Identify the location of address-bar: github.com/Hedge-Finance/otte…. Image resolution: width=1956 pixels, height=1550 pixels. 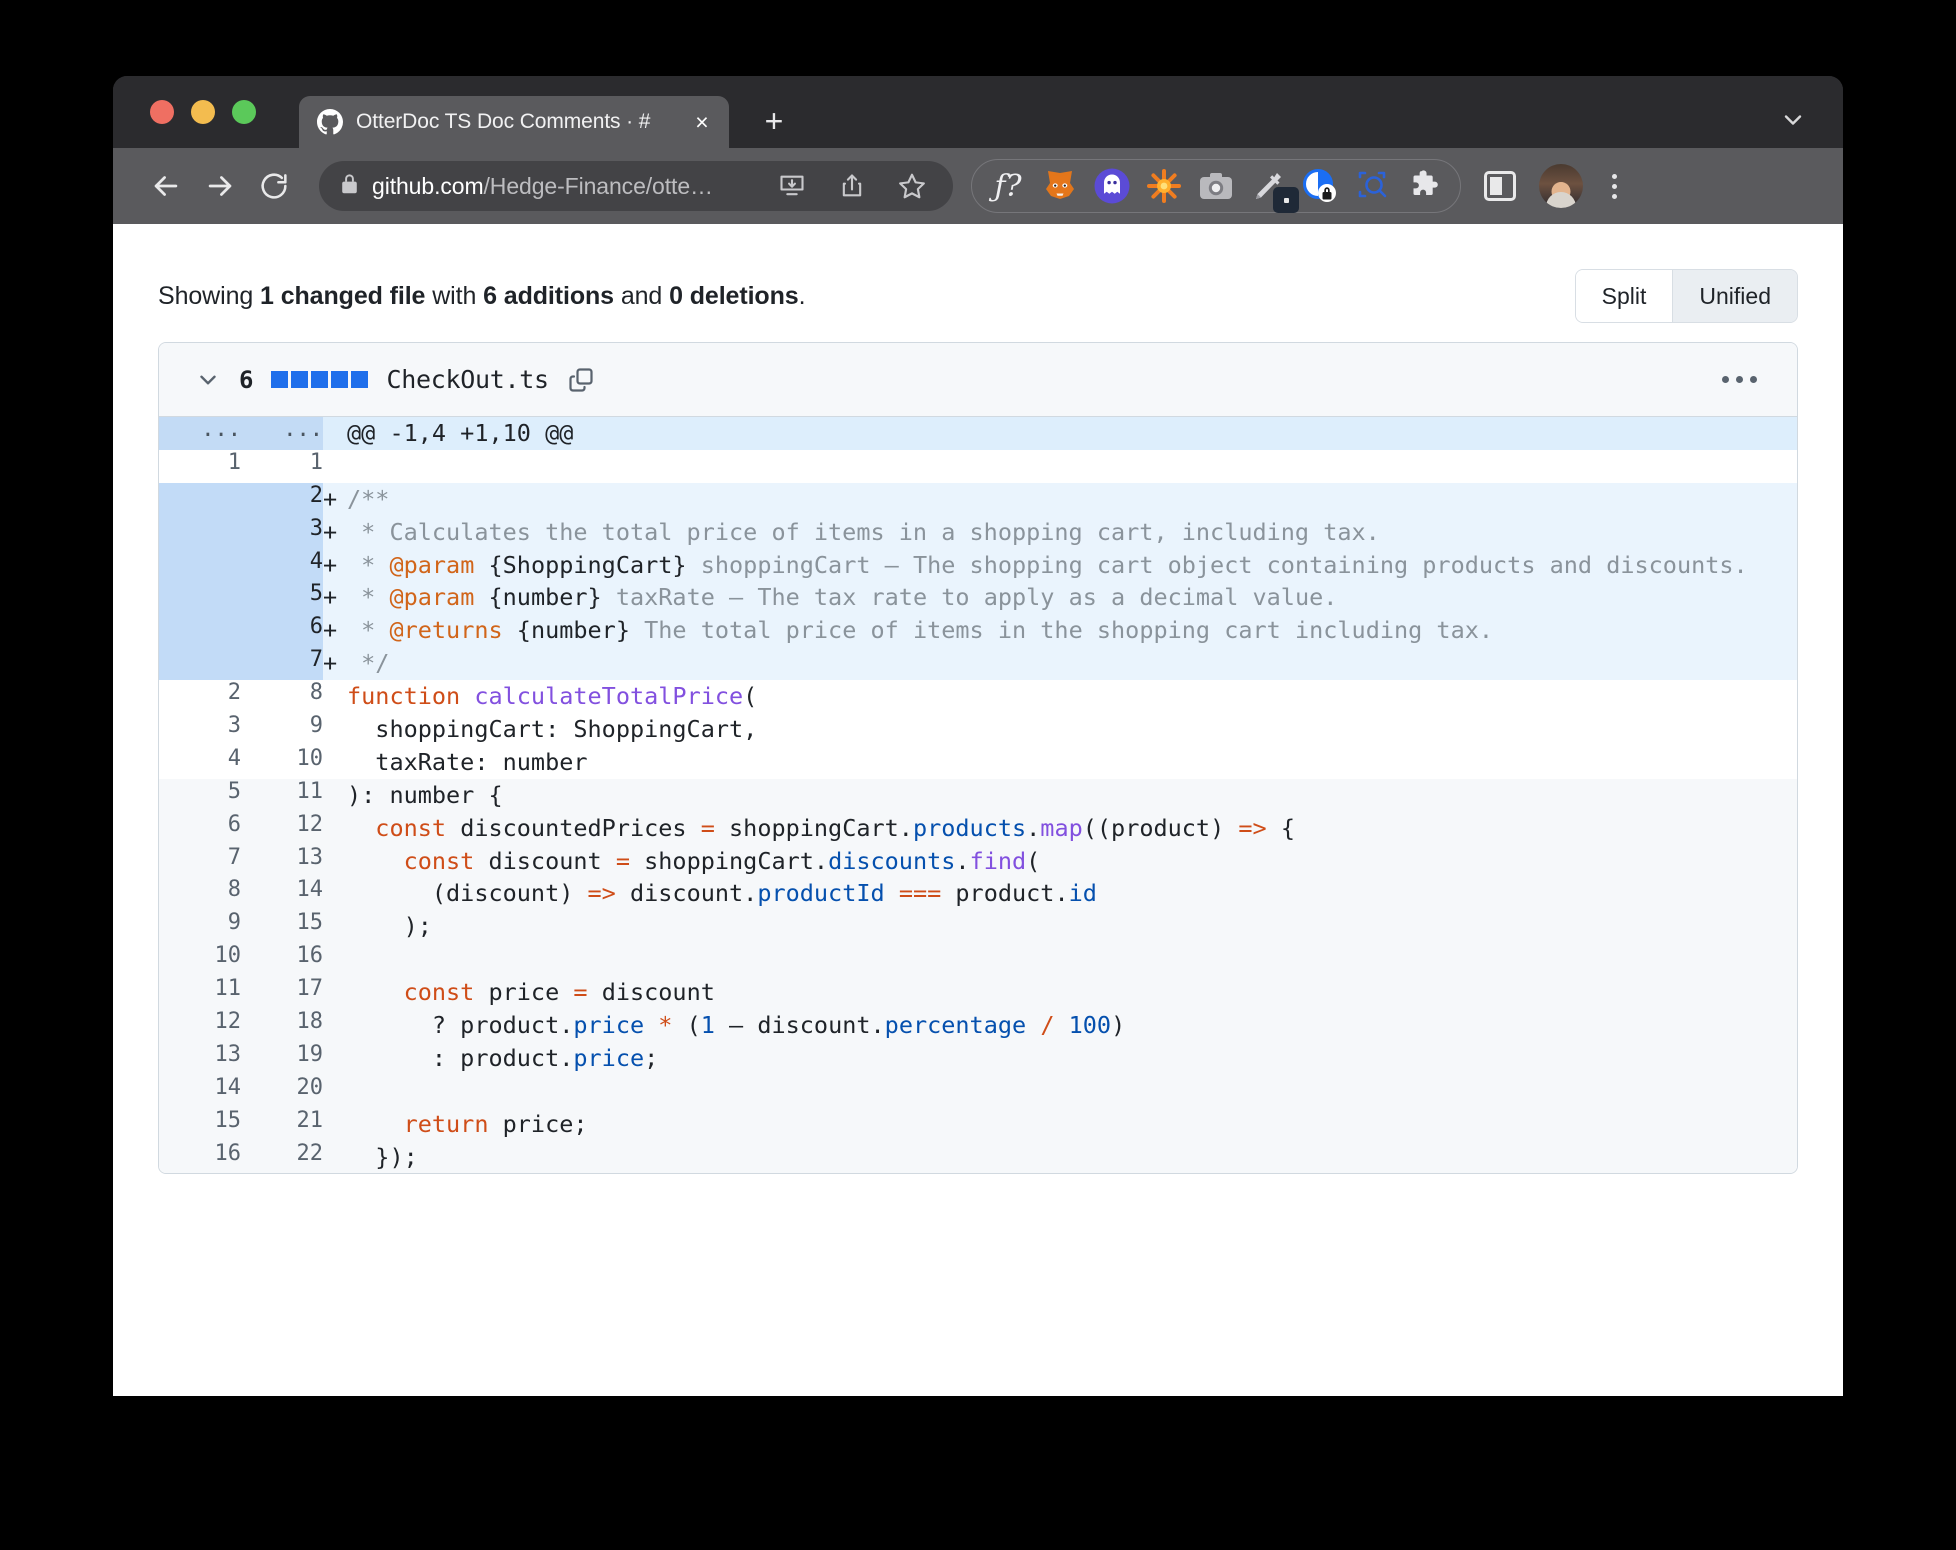
(636, 186).